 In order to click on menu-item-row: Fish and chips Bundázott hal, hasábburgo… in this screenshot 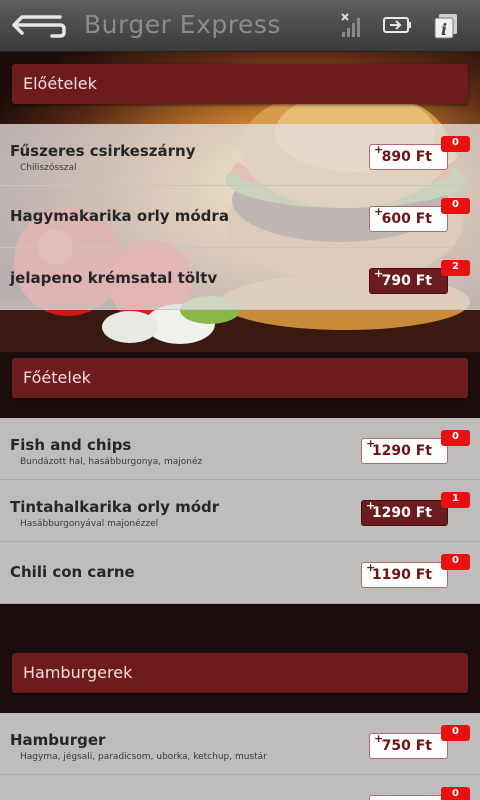, I will do `click(240, 449)`.